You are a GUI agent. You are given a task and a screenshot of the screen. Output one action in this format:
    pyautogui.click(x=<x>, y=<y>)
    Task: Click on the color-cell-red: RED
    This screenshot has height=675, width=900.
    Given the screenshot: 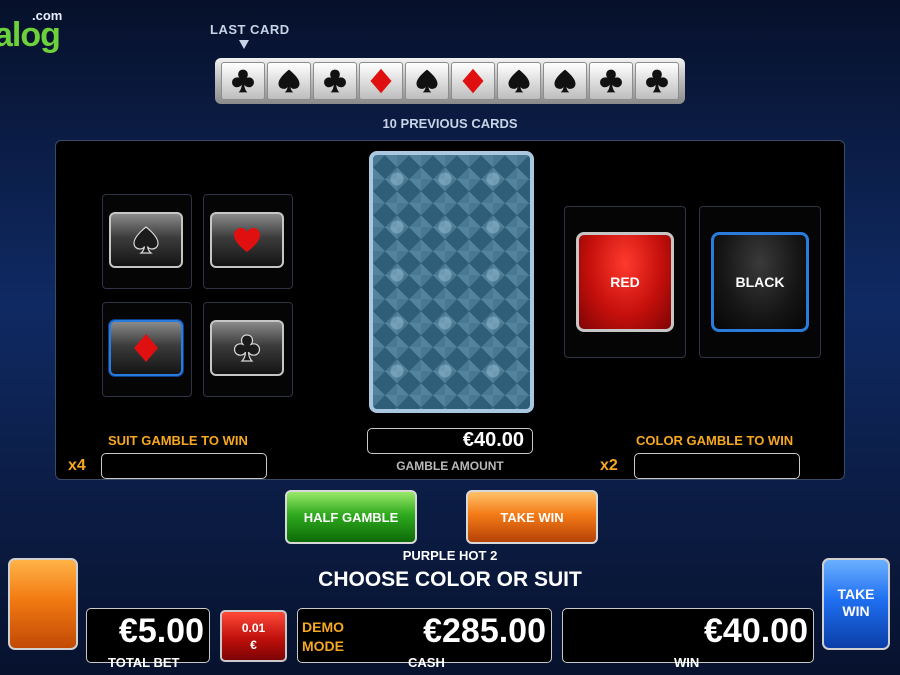 What is the action you would take?
    pyautogui.click(x=625, y=282)
    